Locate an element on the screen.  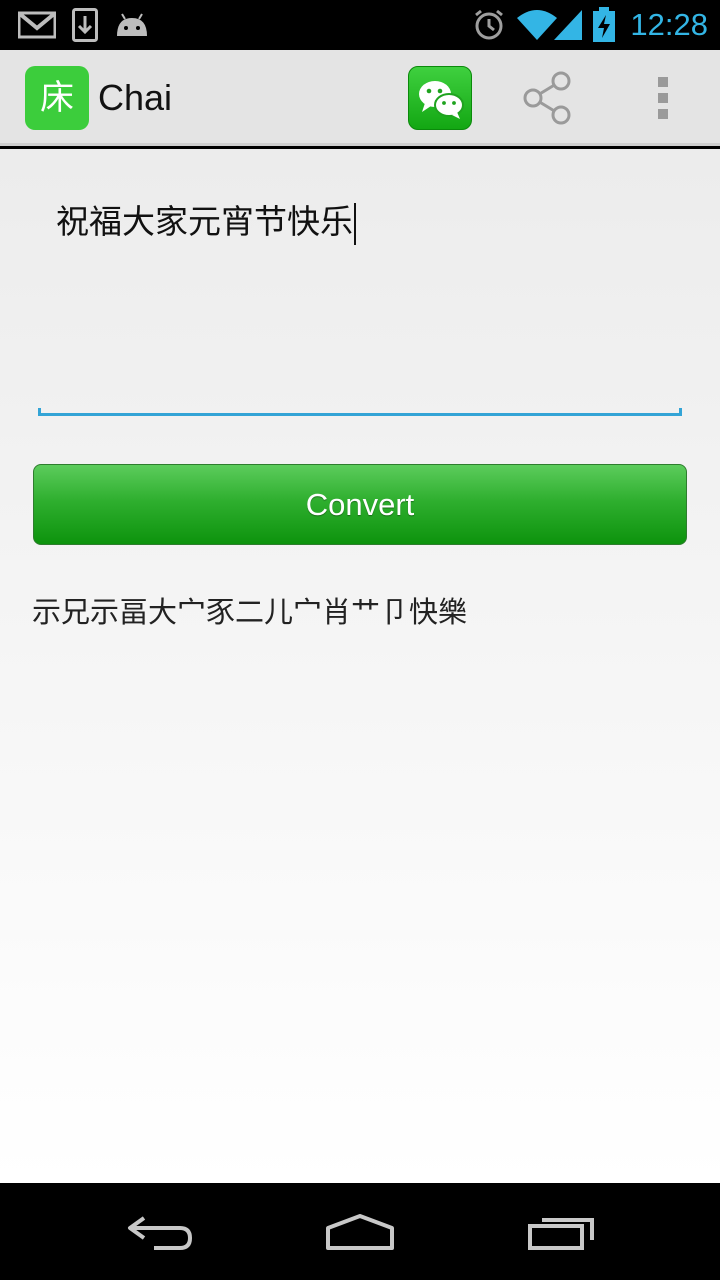
navigation-bar is located at coordinates (360, 1231).